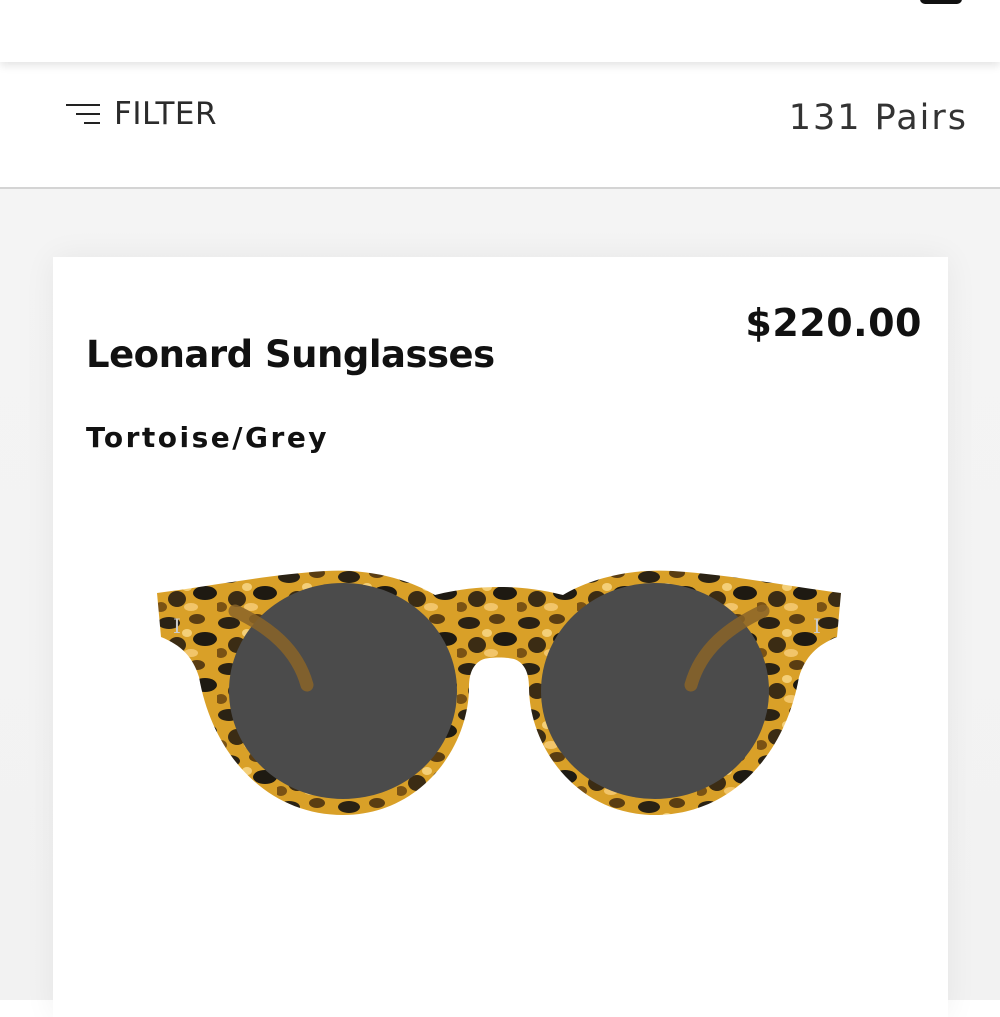  Describe the element at coordinates (166, 114) in the screenshot. I see `filter-label: FILTER` at that location.